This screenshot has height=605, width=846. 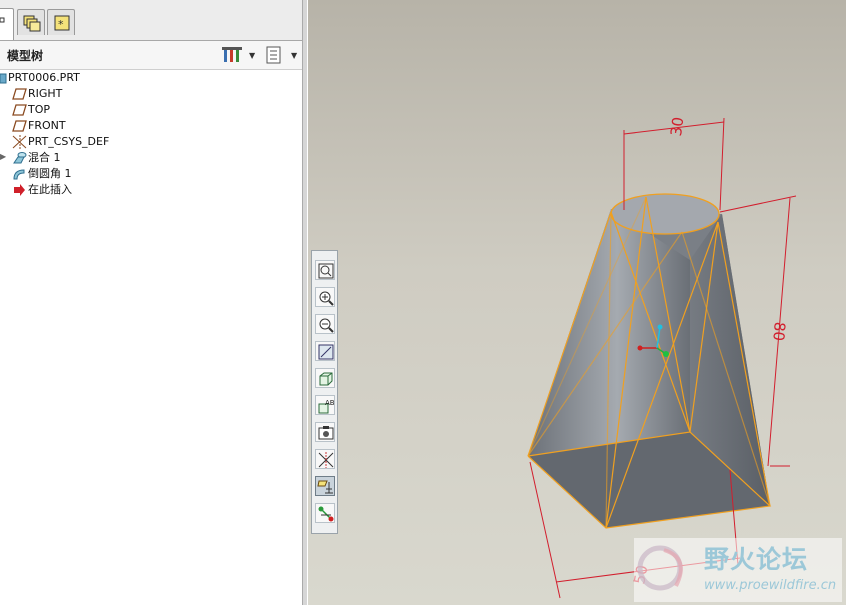 What do you see at coordinates (39, 126) in the screenshot?
I see `tree-item-front: FRONT` at bounding box center [39, 126].